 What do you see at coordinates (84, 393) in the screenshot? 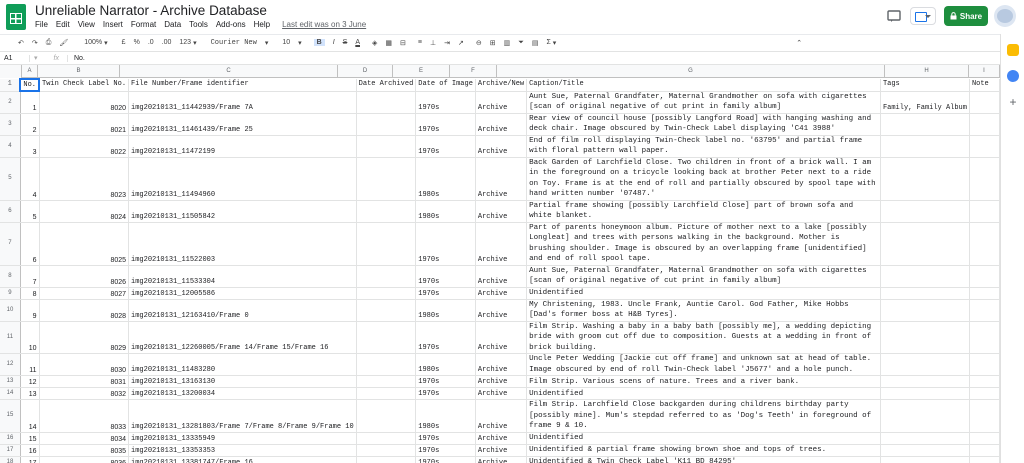
I see `cell-twin-check-label: 8032` at bounding box center [84, 393].